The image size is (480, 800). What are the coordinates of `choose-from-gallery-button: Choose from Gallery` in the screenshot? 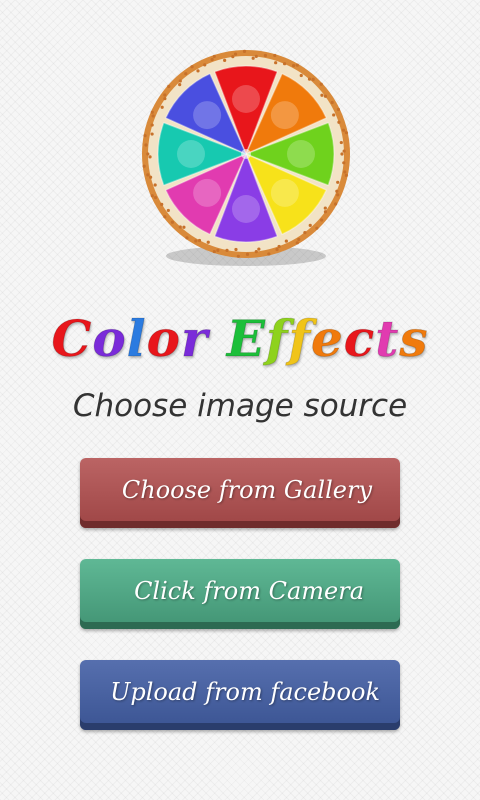 It's located at (240, 493).